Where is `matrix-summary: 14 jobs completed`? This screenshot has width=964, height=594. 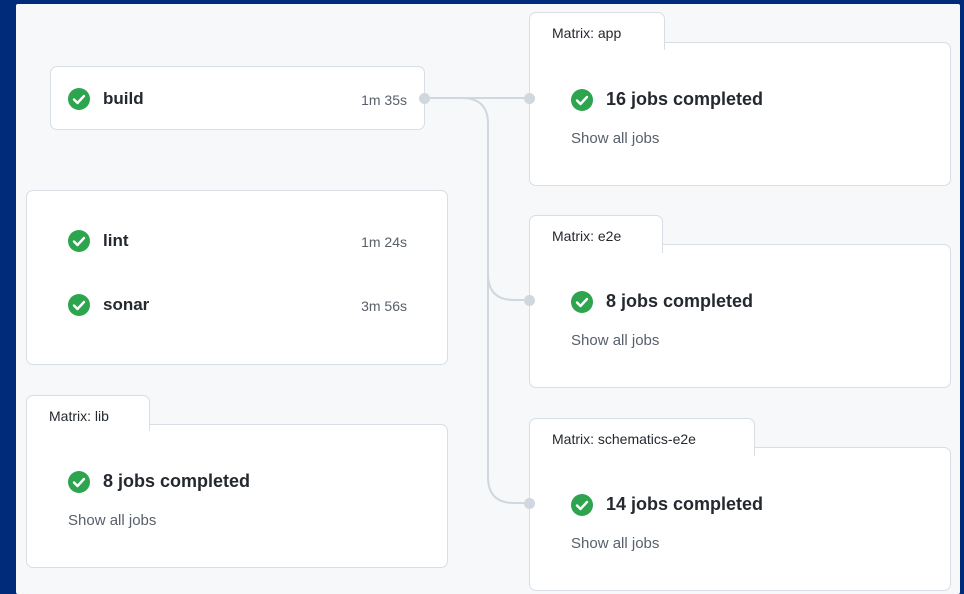 matrix-summary: 14 jobs completed is located at coordinates (685, 504).